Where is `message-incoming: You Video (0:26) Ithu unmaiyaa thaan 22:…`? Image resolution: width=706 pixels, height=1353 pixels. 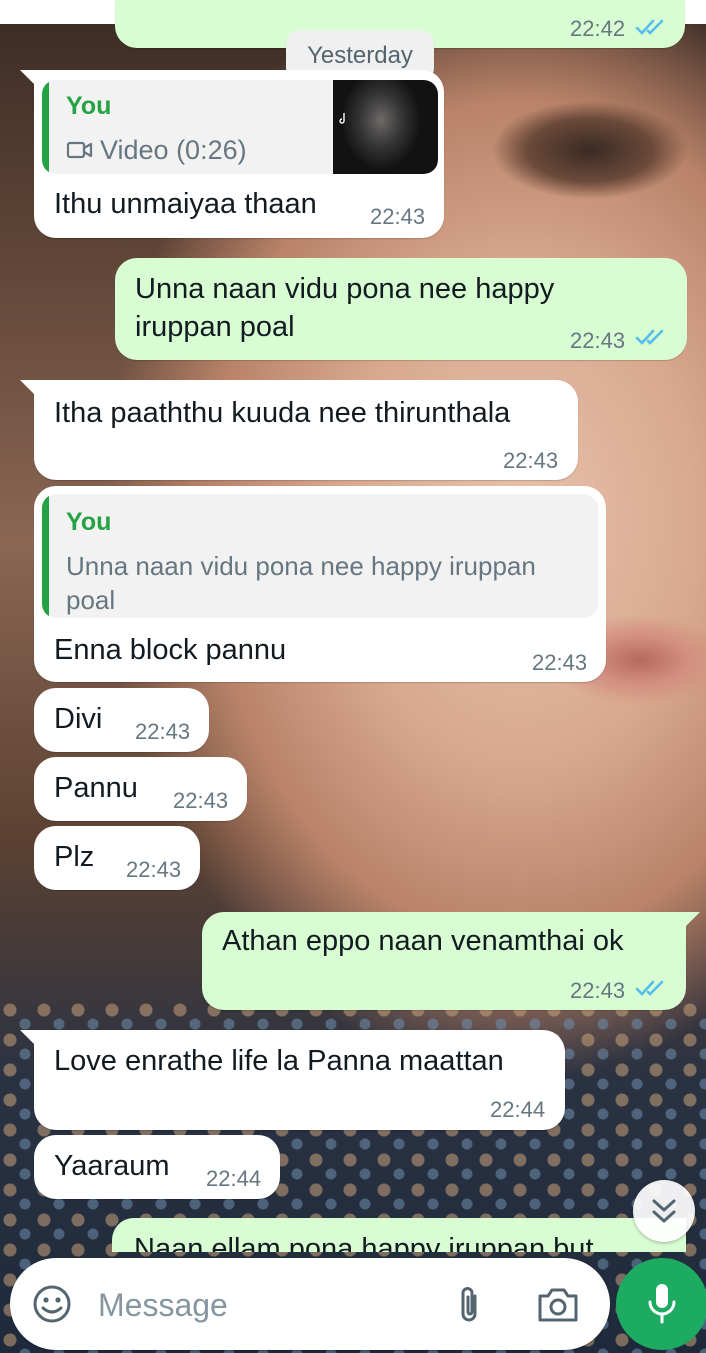
message-incoming: You Video (0:26) Ithu unmaiyaa thaan 22:… is located at coordinates (232, 154).